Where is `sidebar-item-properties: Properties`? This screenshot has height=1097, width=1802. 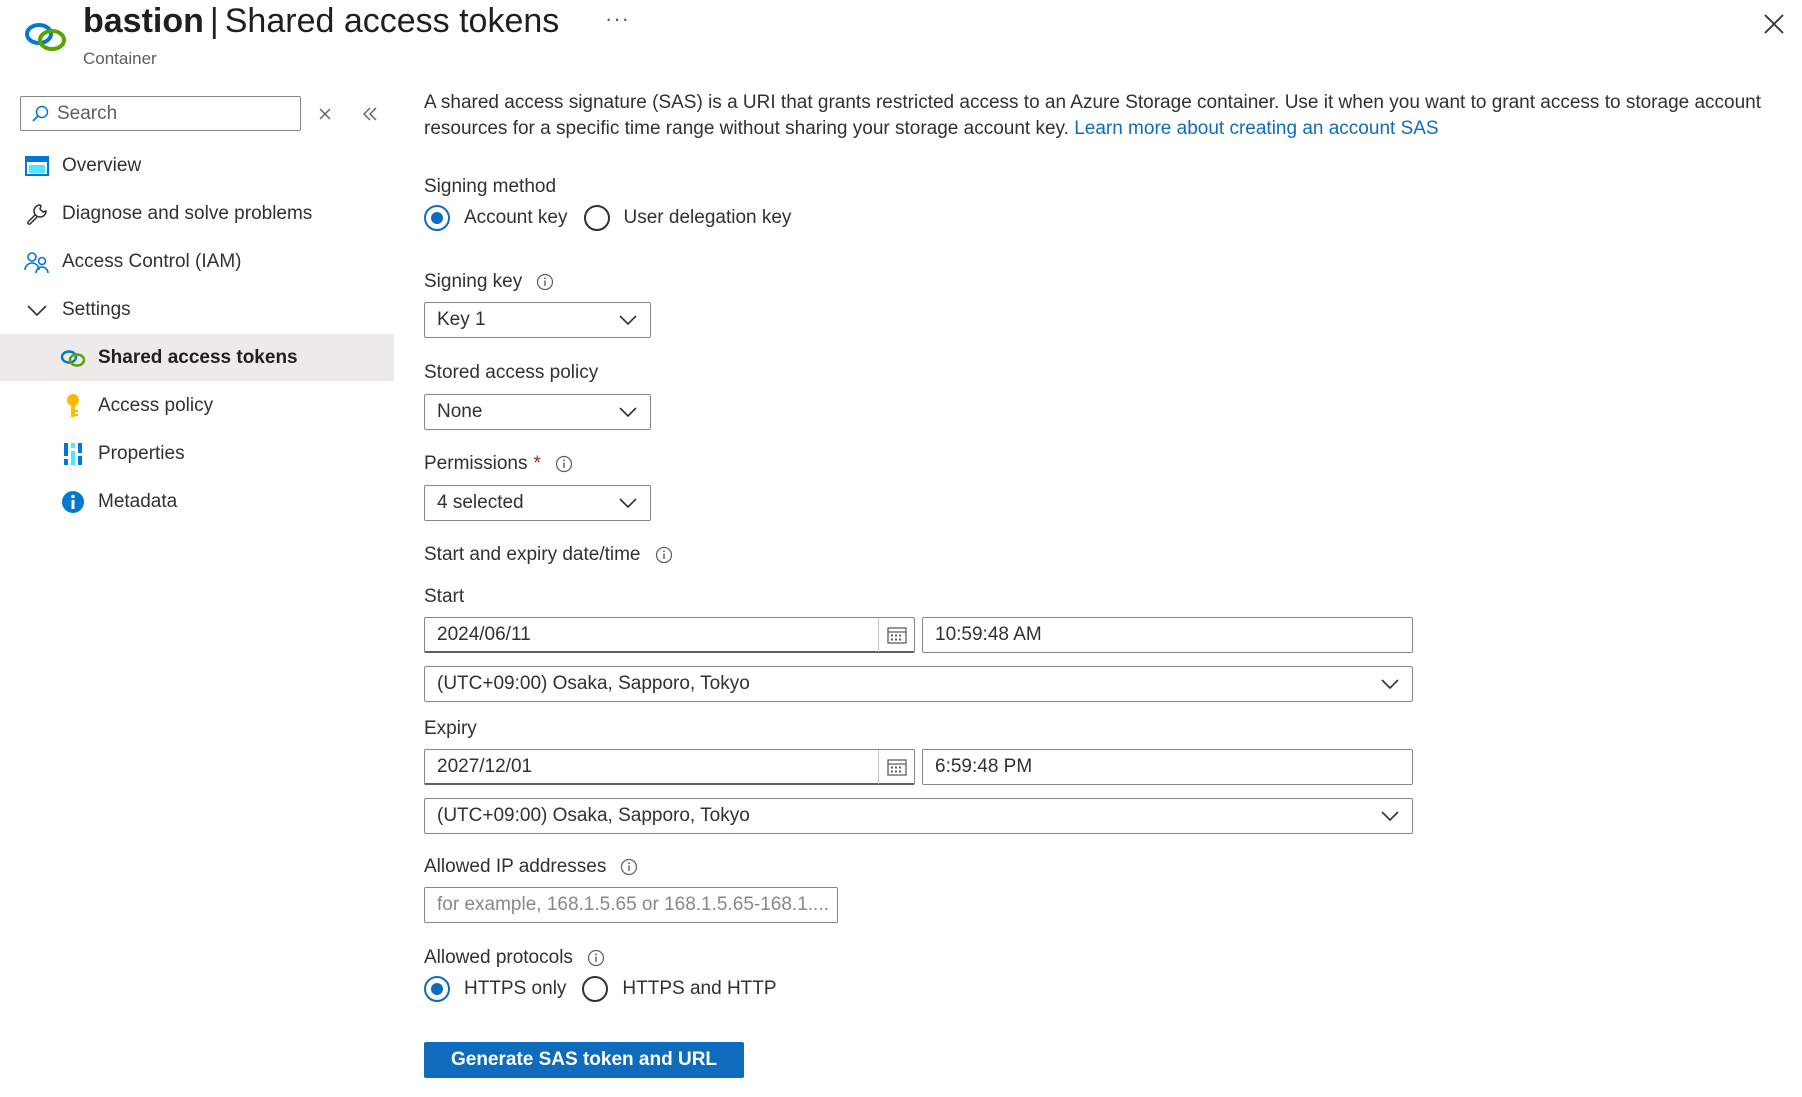 sidebar-item-properties: Properties is located at coordinates (197, 453).